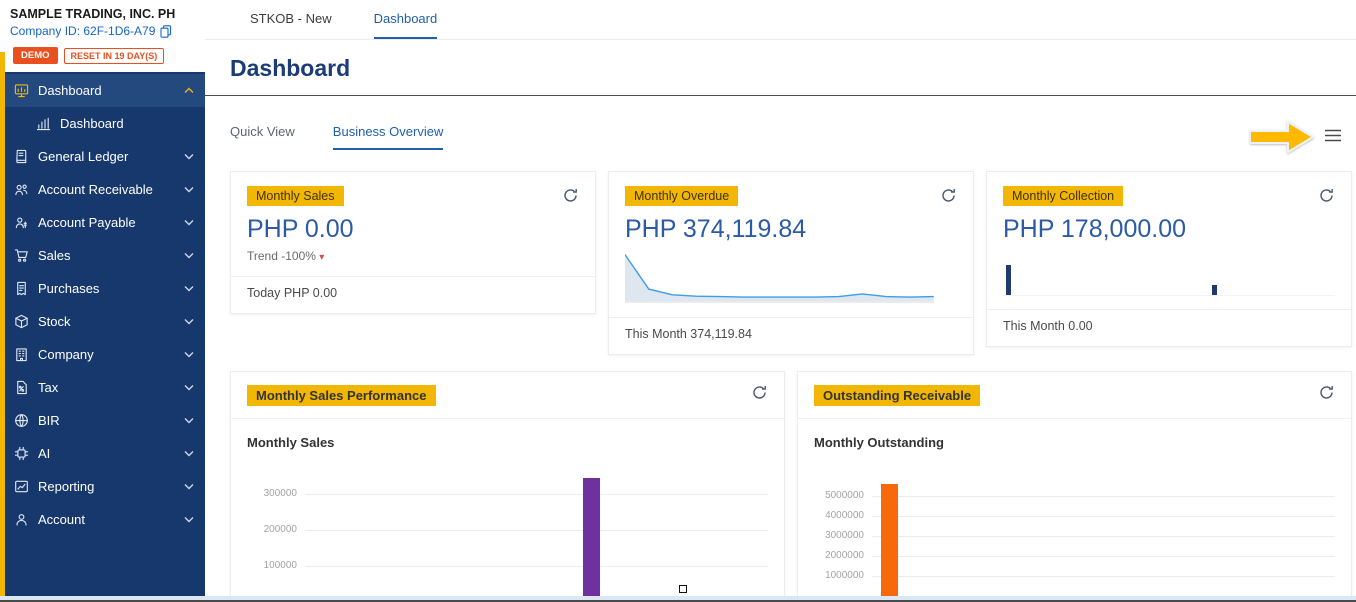 The height and width of the screenshot is (602, 1356). I want to click on card-footer: Today PHP 0.00, so click(292, 293).